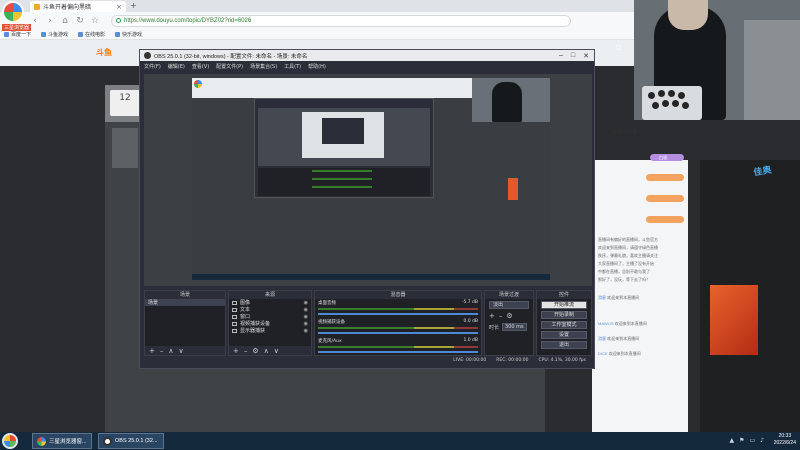  I want to click on home-button: ⌂, so click(65, 21).